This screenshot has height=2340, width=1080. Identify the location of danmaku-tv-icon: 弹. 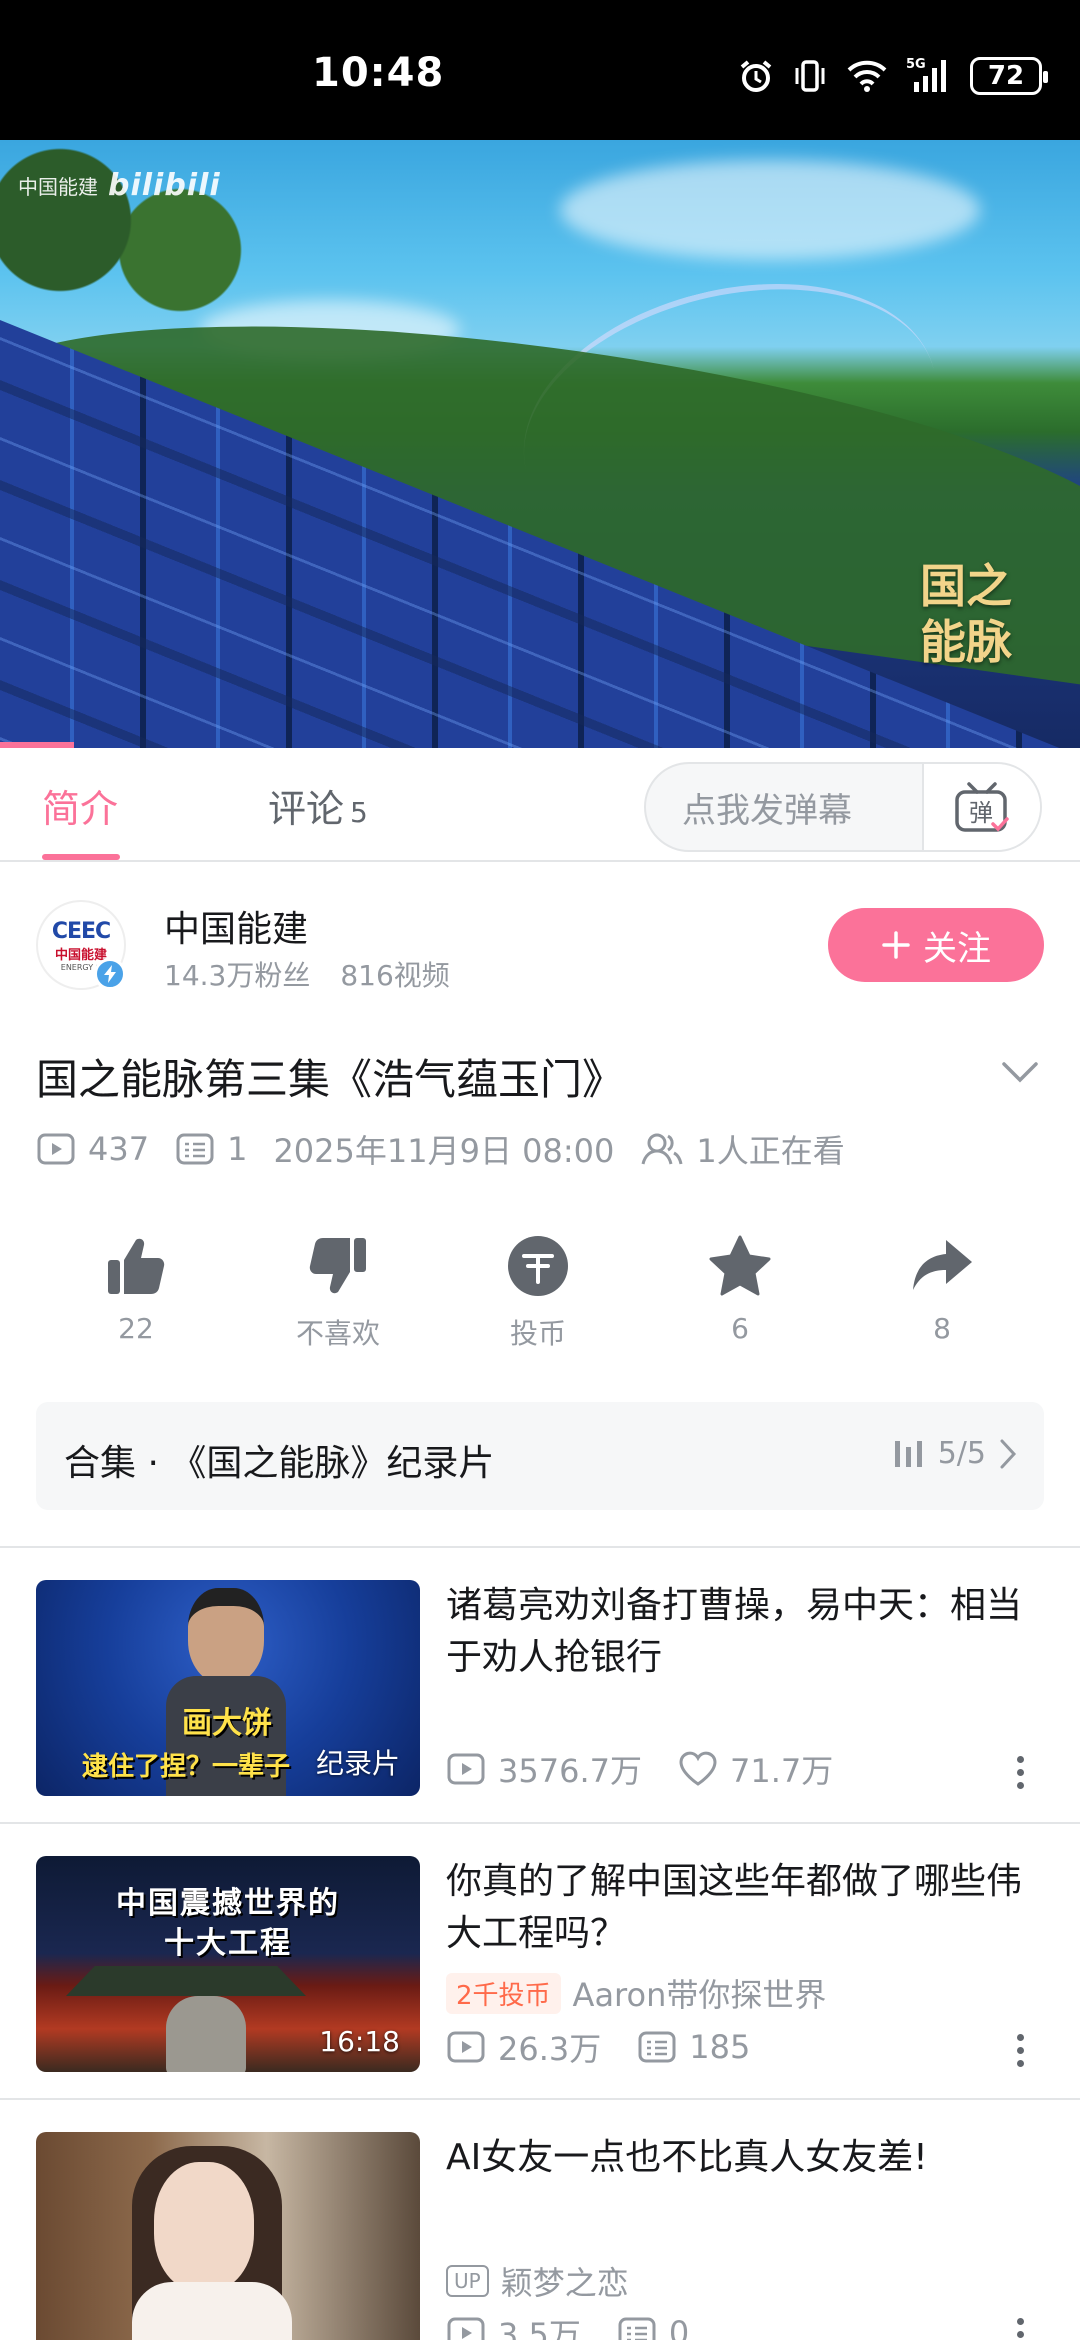
(982, 807).